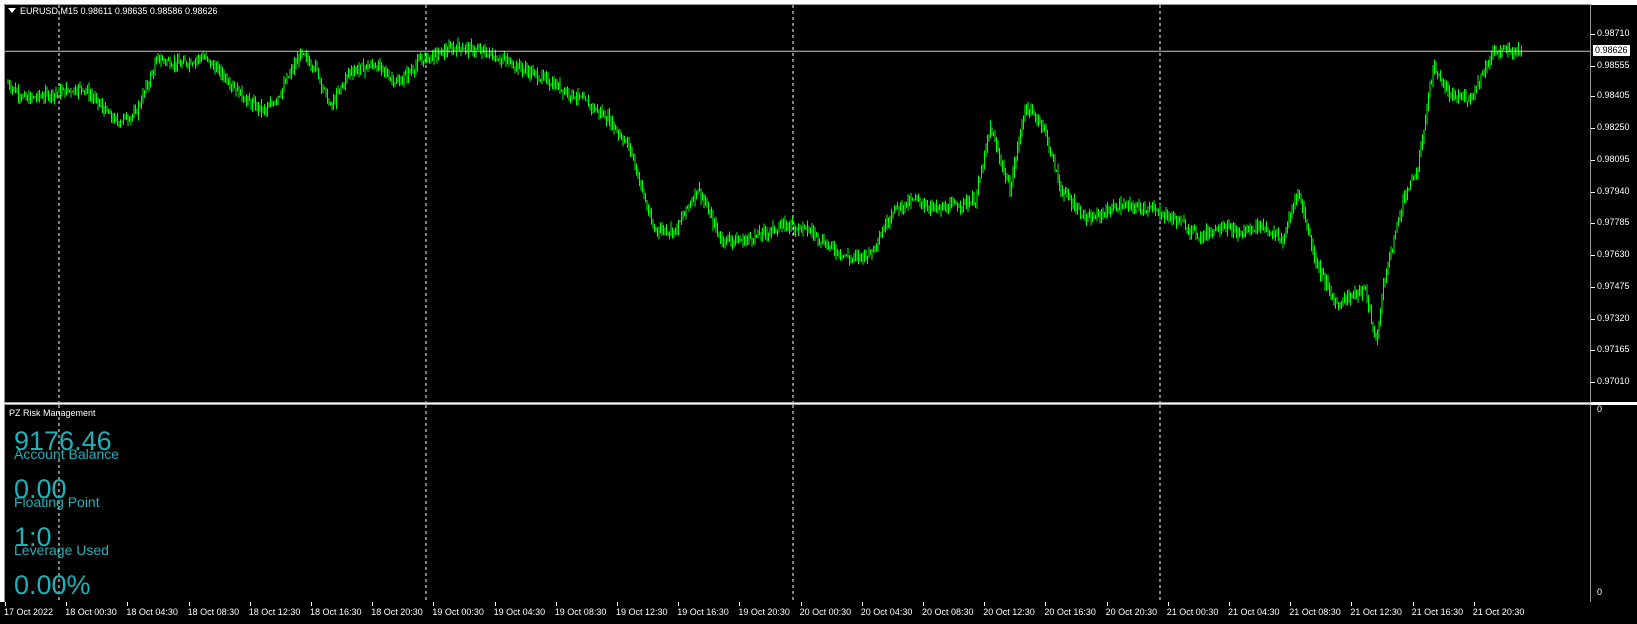  Describe the element at coordinates (703, 612) in the screenshot. I see `time-label: 19 Oct 16:30` at that location.